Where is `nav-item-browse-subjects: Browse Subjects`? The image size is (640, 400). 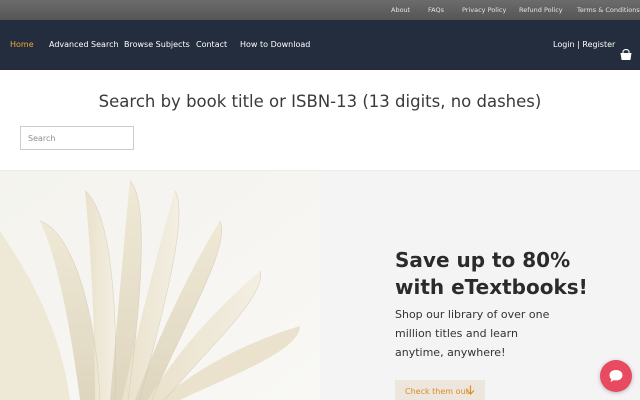
nav-item-browse-subjects: Browse Subjects is located at coordinates (157, 45).